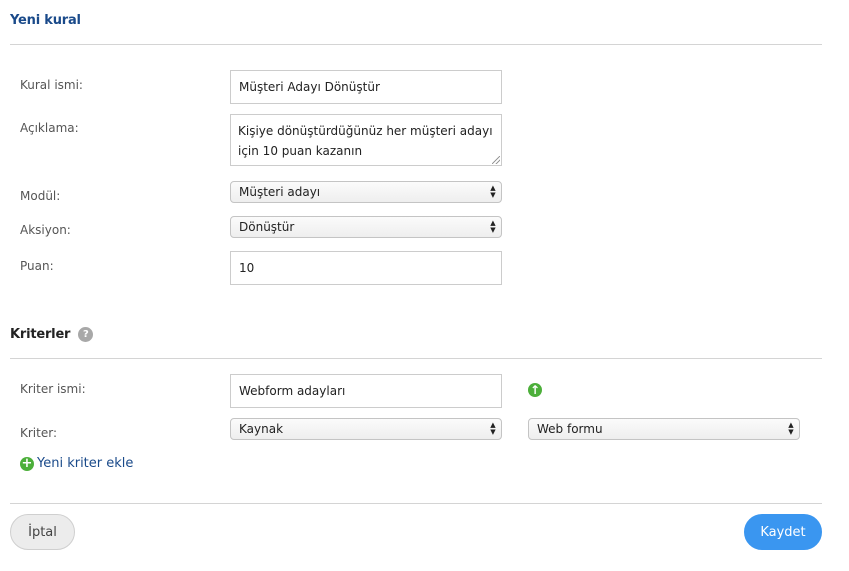 The height and width of the screenshot is (571, 849). What do you see at coordinates (416, 358) in the screenshot?
I see `criteria-divider` at bounding box center [416, 358].